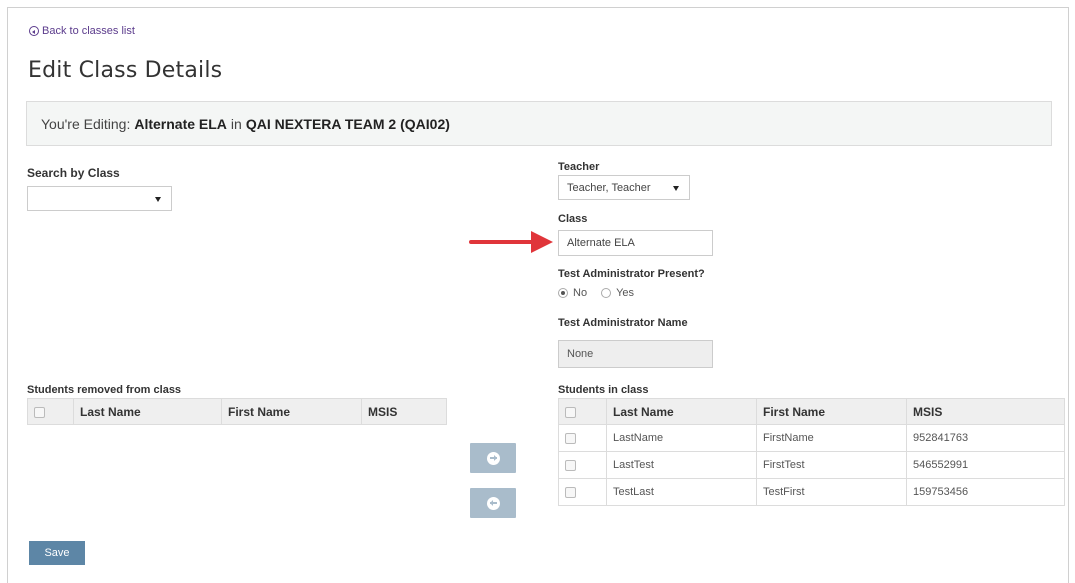  Describe the element at coordinates (563, 293) in the screenshot. I see `radio-no-button` at that location.